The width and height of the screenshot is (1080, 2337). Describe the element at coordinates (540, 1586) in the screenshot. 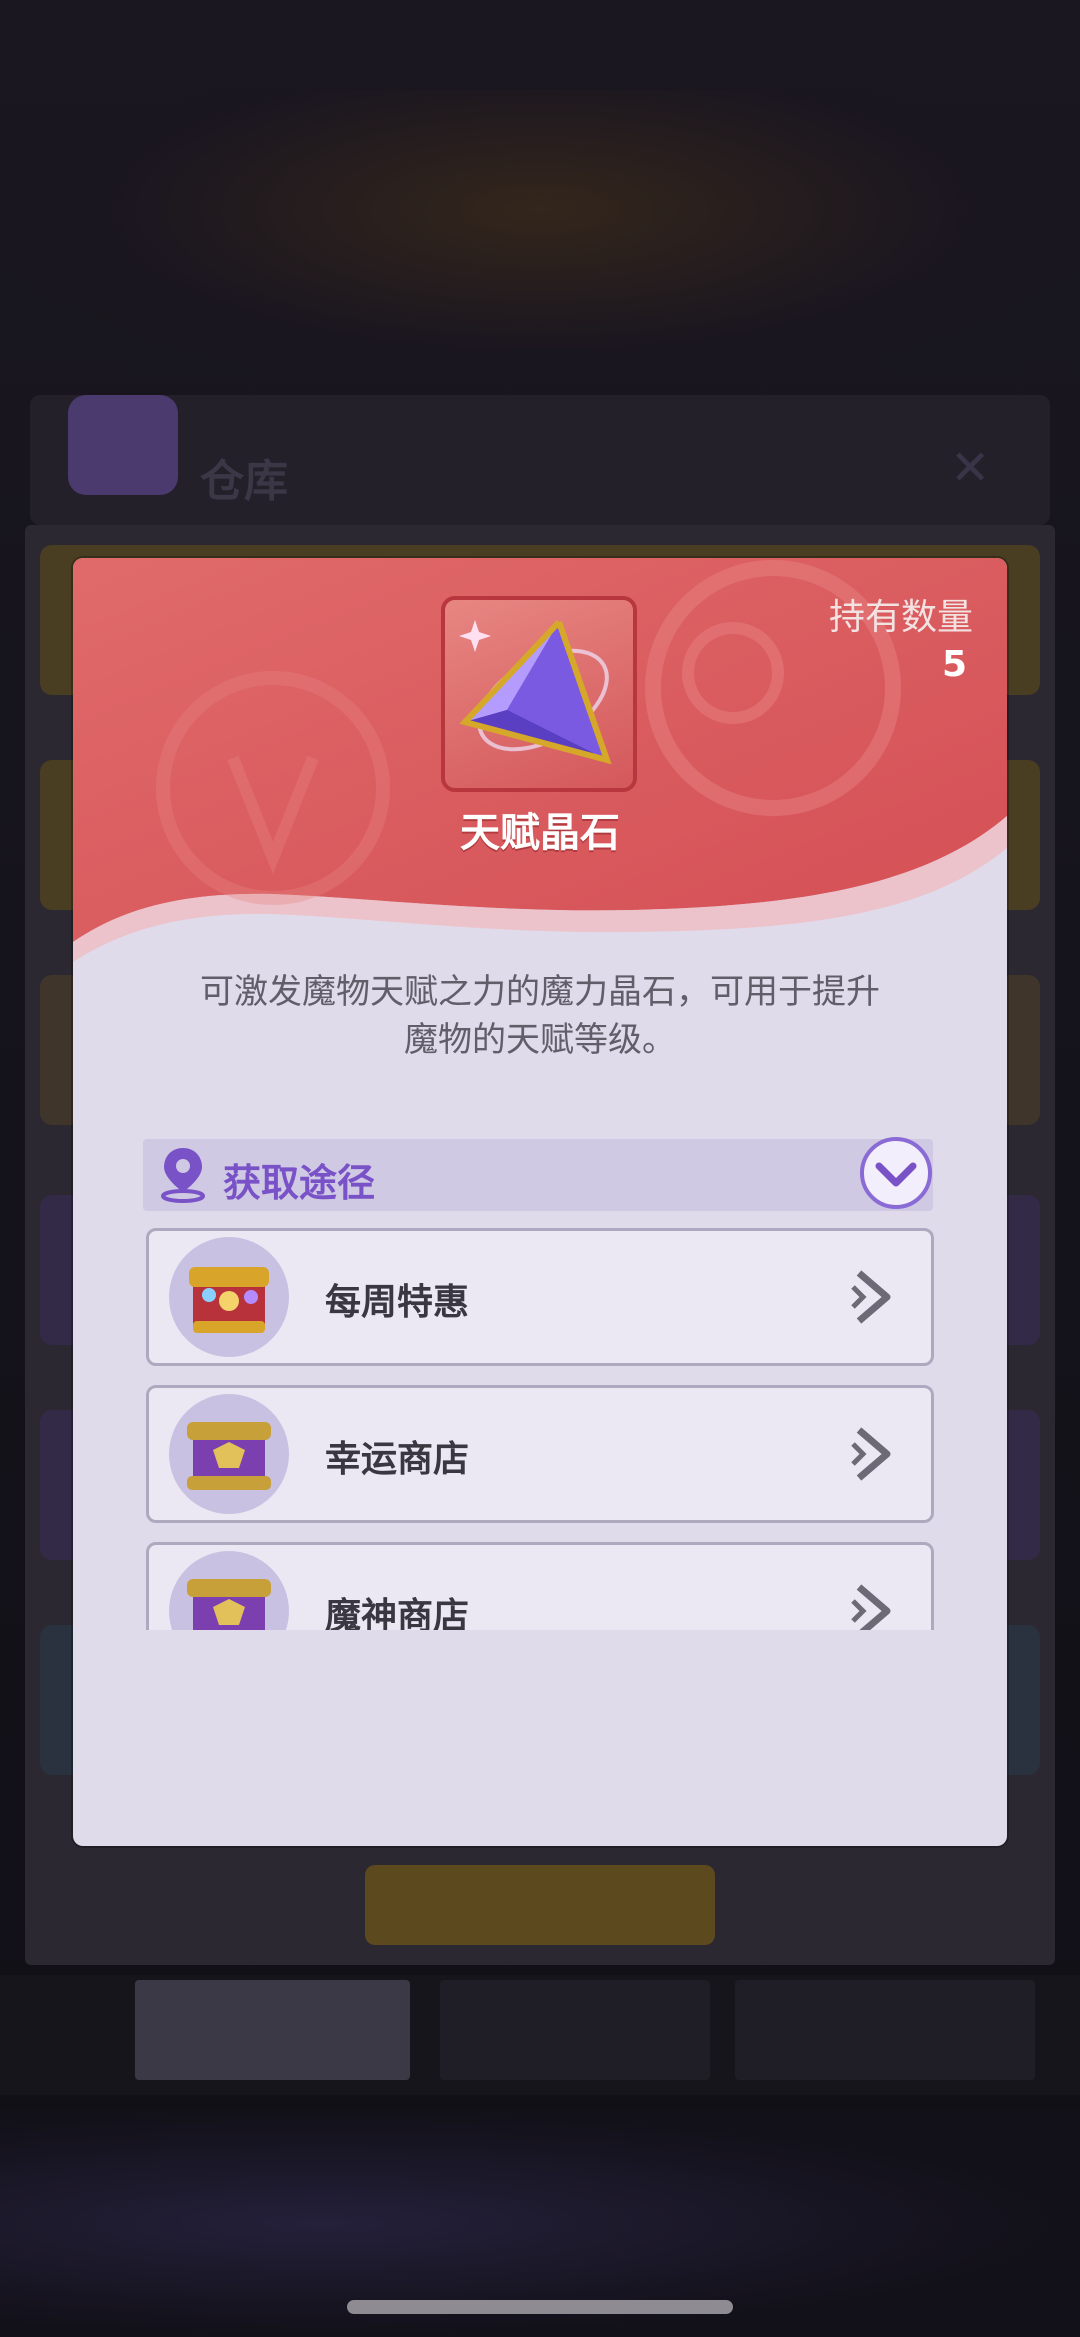

I see `acquisition-item-demon-shop: 魔神商店` at that location.